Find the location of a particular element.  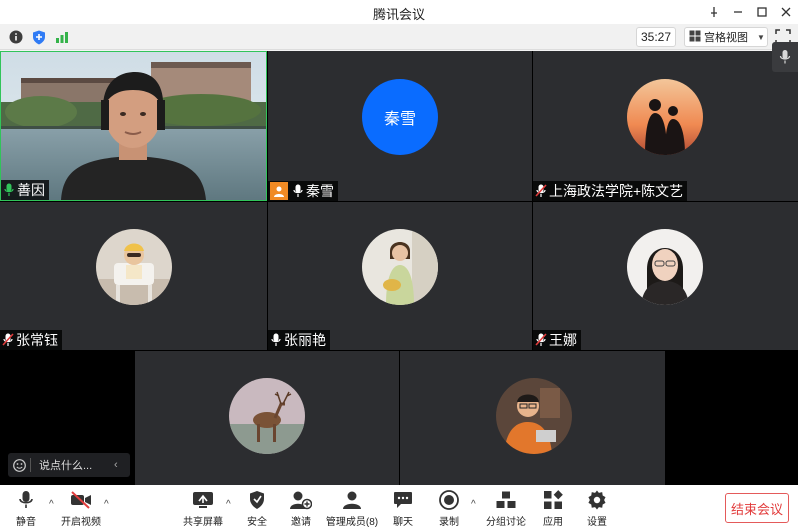

info-icon is located at coordinates (16, 37).